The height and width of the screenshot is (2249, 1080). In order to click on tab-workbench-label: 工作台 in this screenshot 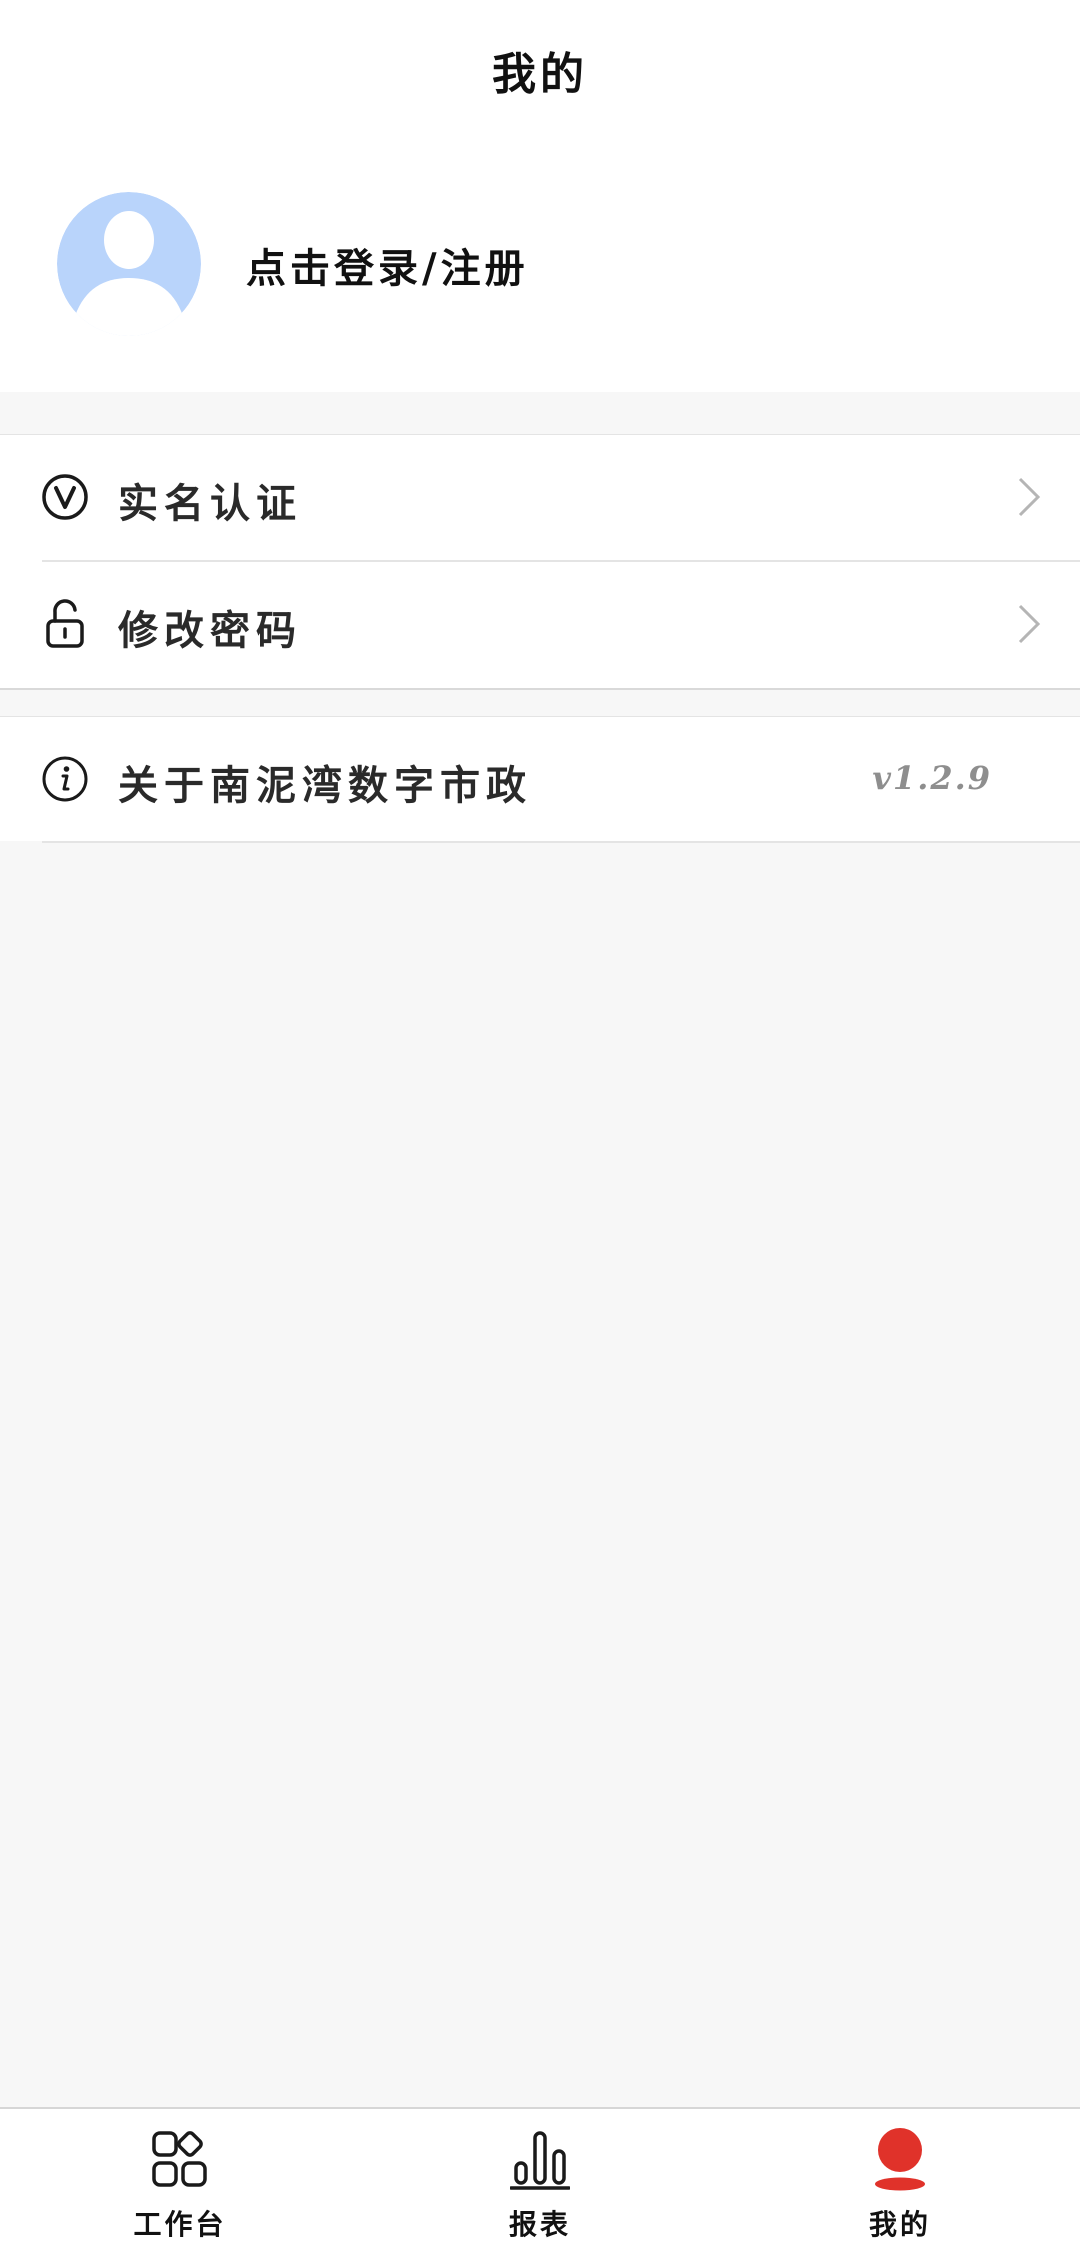, I will do `click(180, 2224)`.